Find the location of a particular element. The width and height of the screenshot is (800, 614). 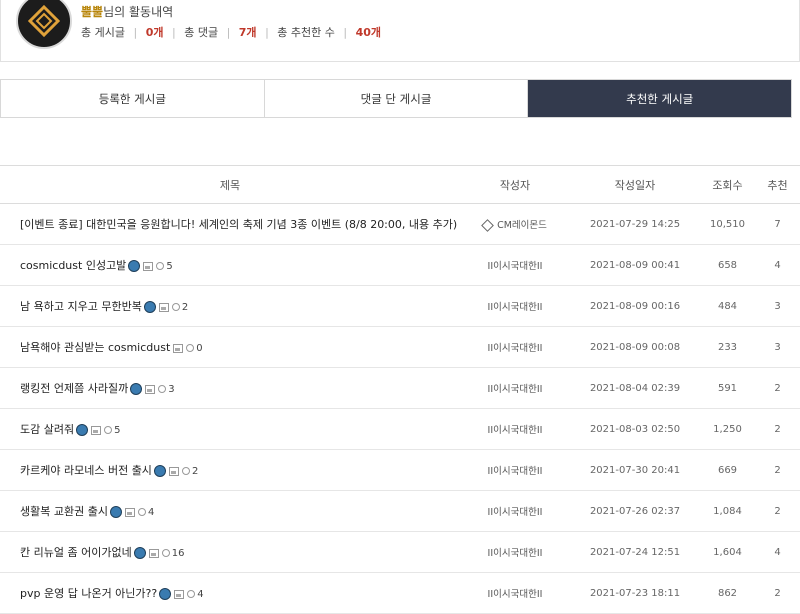

cell-date: 2021-08-09 00:08 is located at coordinates (635, 347).